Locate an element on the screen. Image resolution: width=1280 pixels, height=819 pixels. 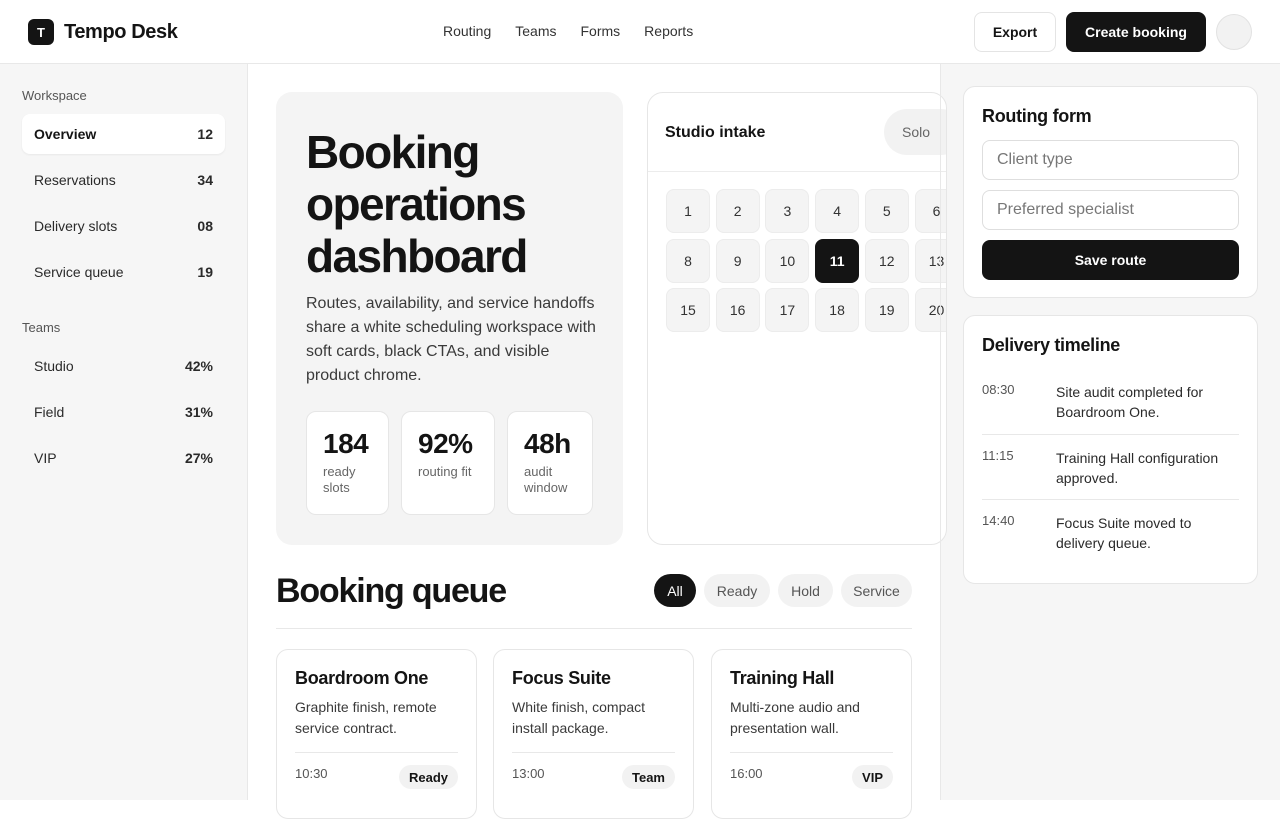
sidebar-item-count: 08 is located at coordinates (205, 226).